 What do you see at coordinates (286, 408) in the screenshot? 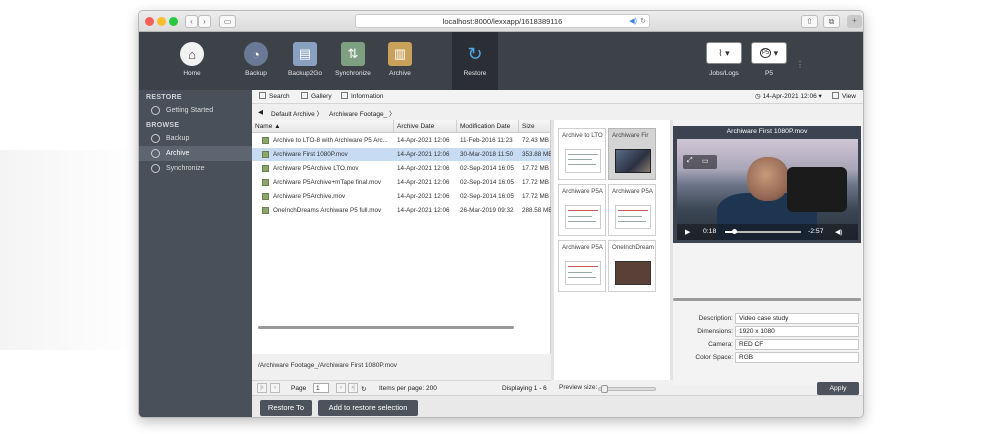
I see `restore-to-button: Restore To` at bounding box center [286, 408].